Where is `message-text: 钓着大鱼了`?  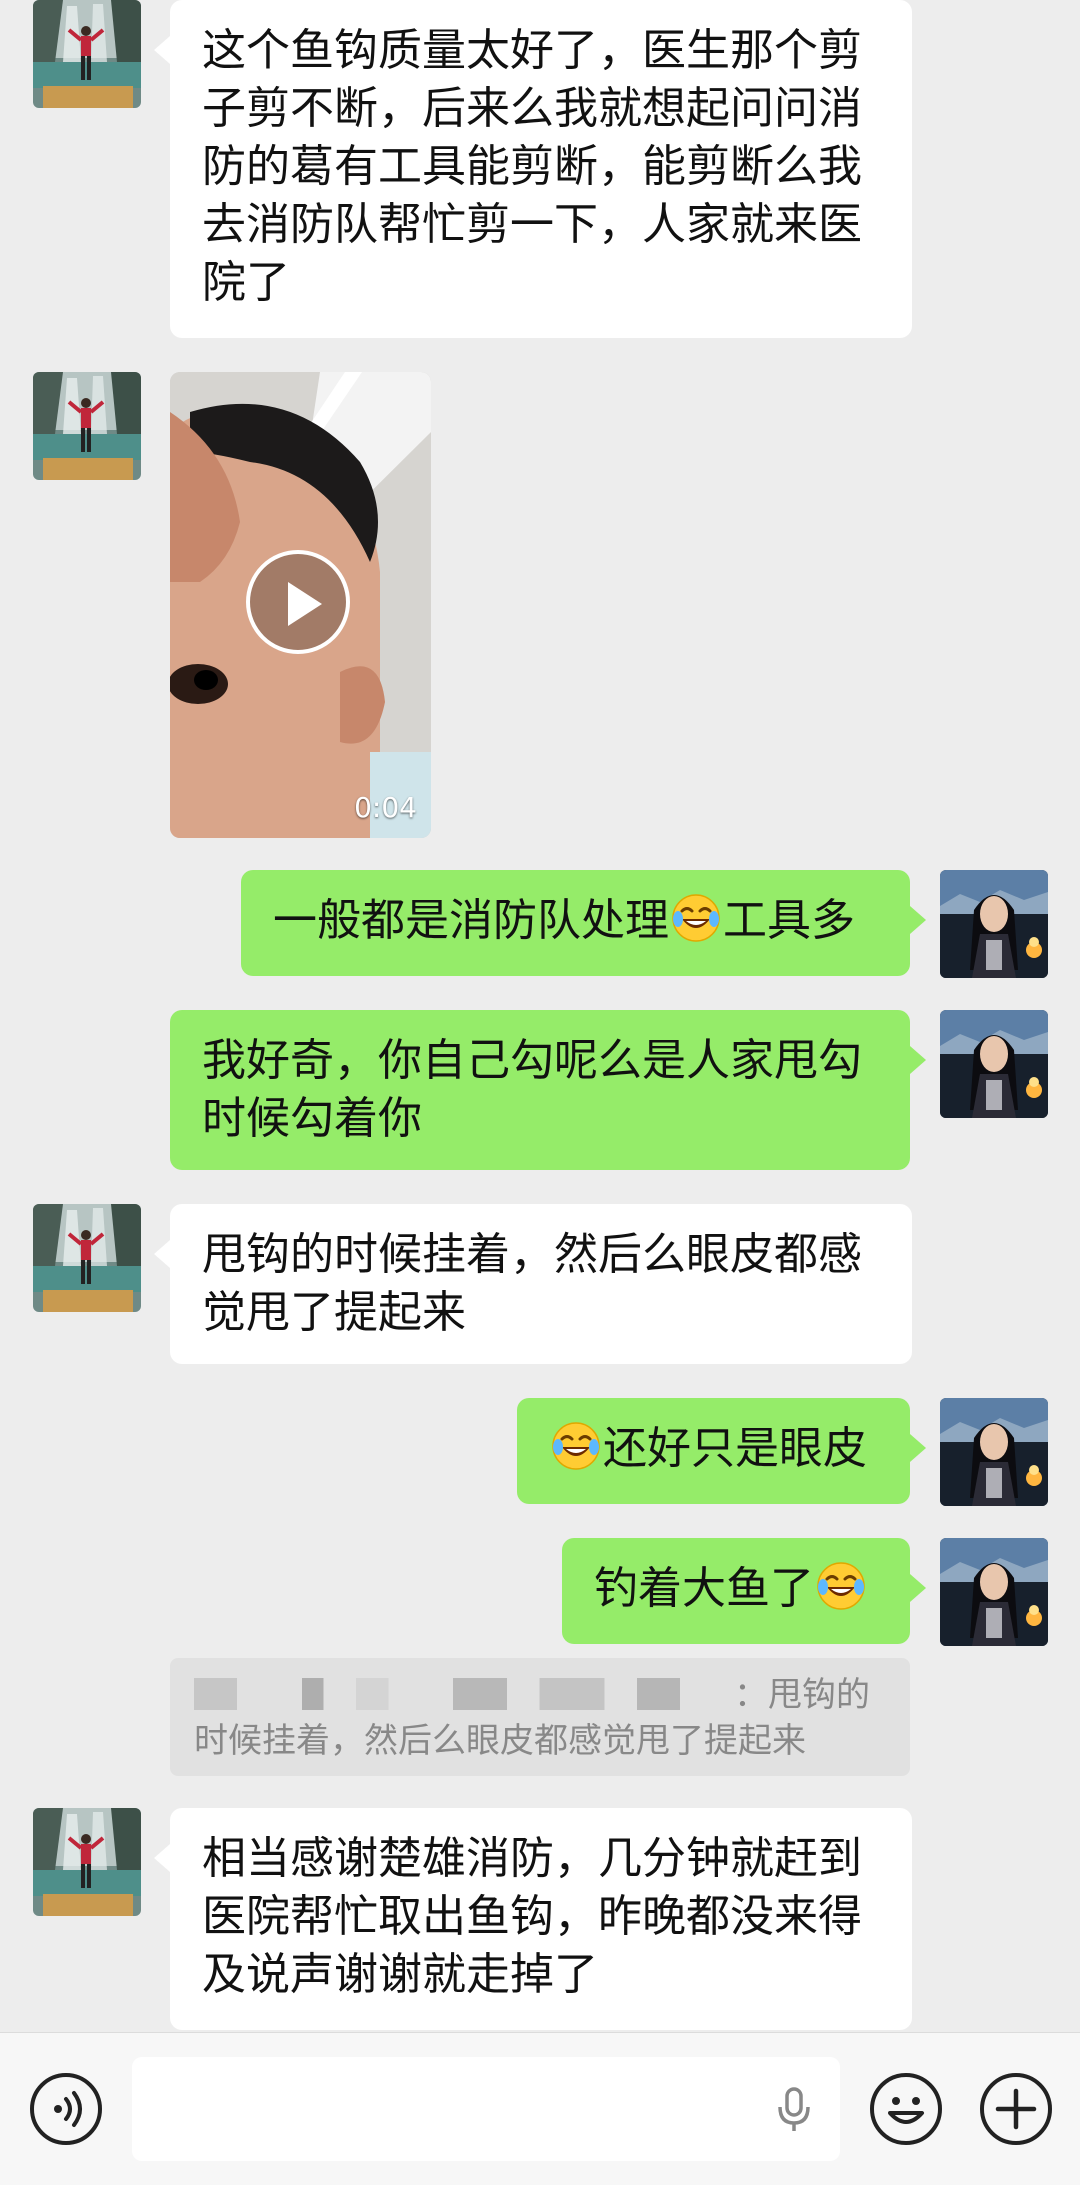 message-text: 钓着大鱼了 is located at coordinates (704, 1588).